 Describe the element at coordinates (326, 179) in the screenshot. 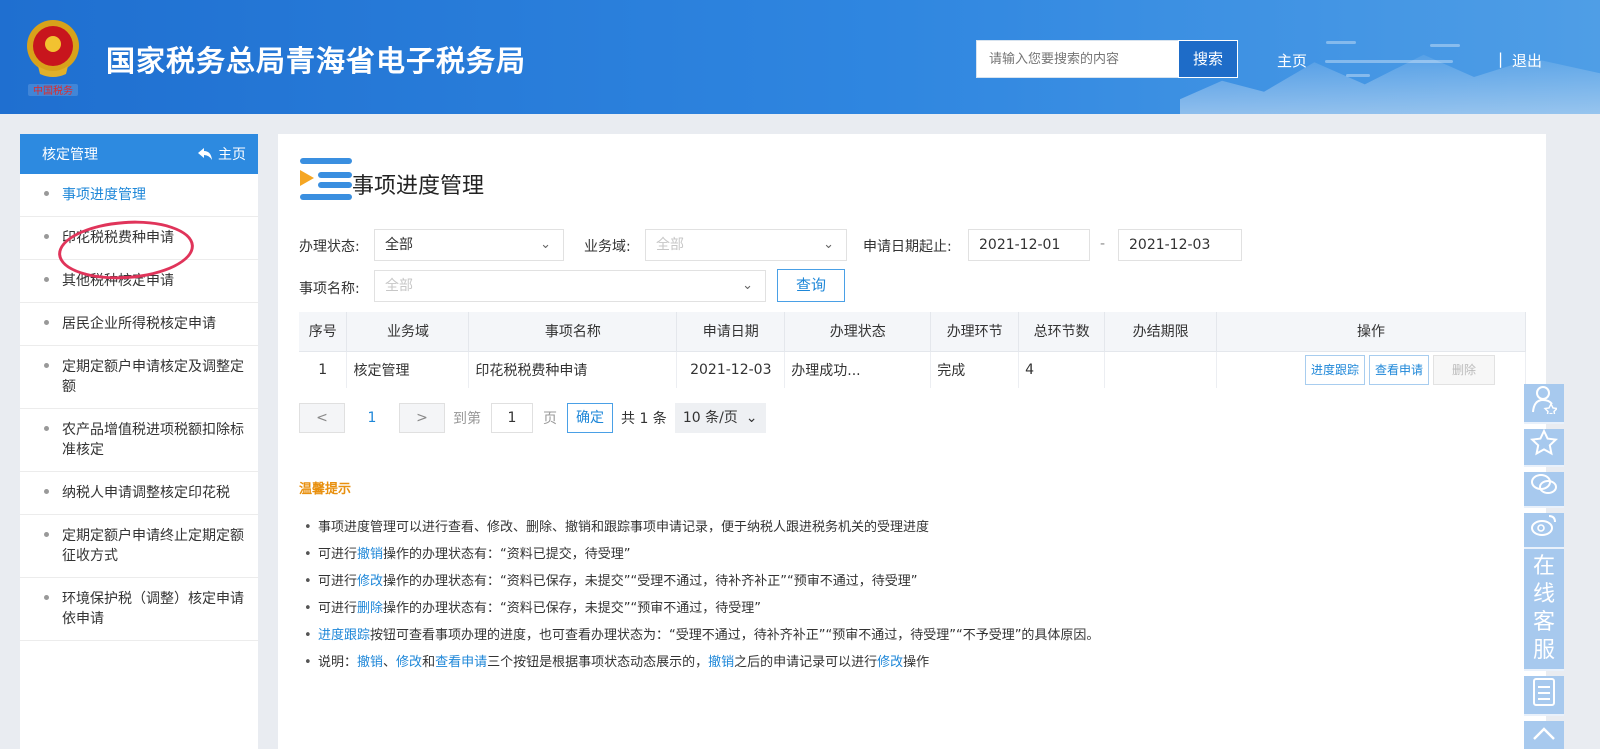

I see `list-title-icon` at that location.